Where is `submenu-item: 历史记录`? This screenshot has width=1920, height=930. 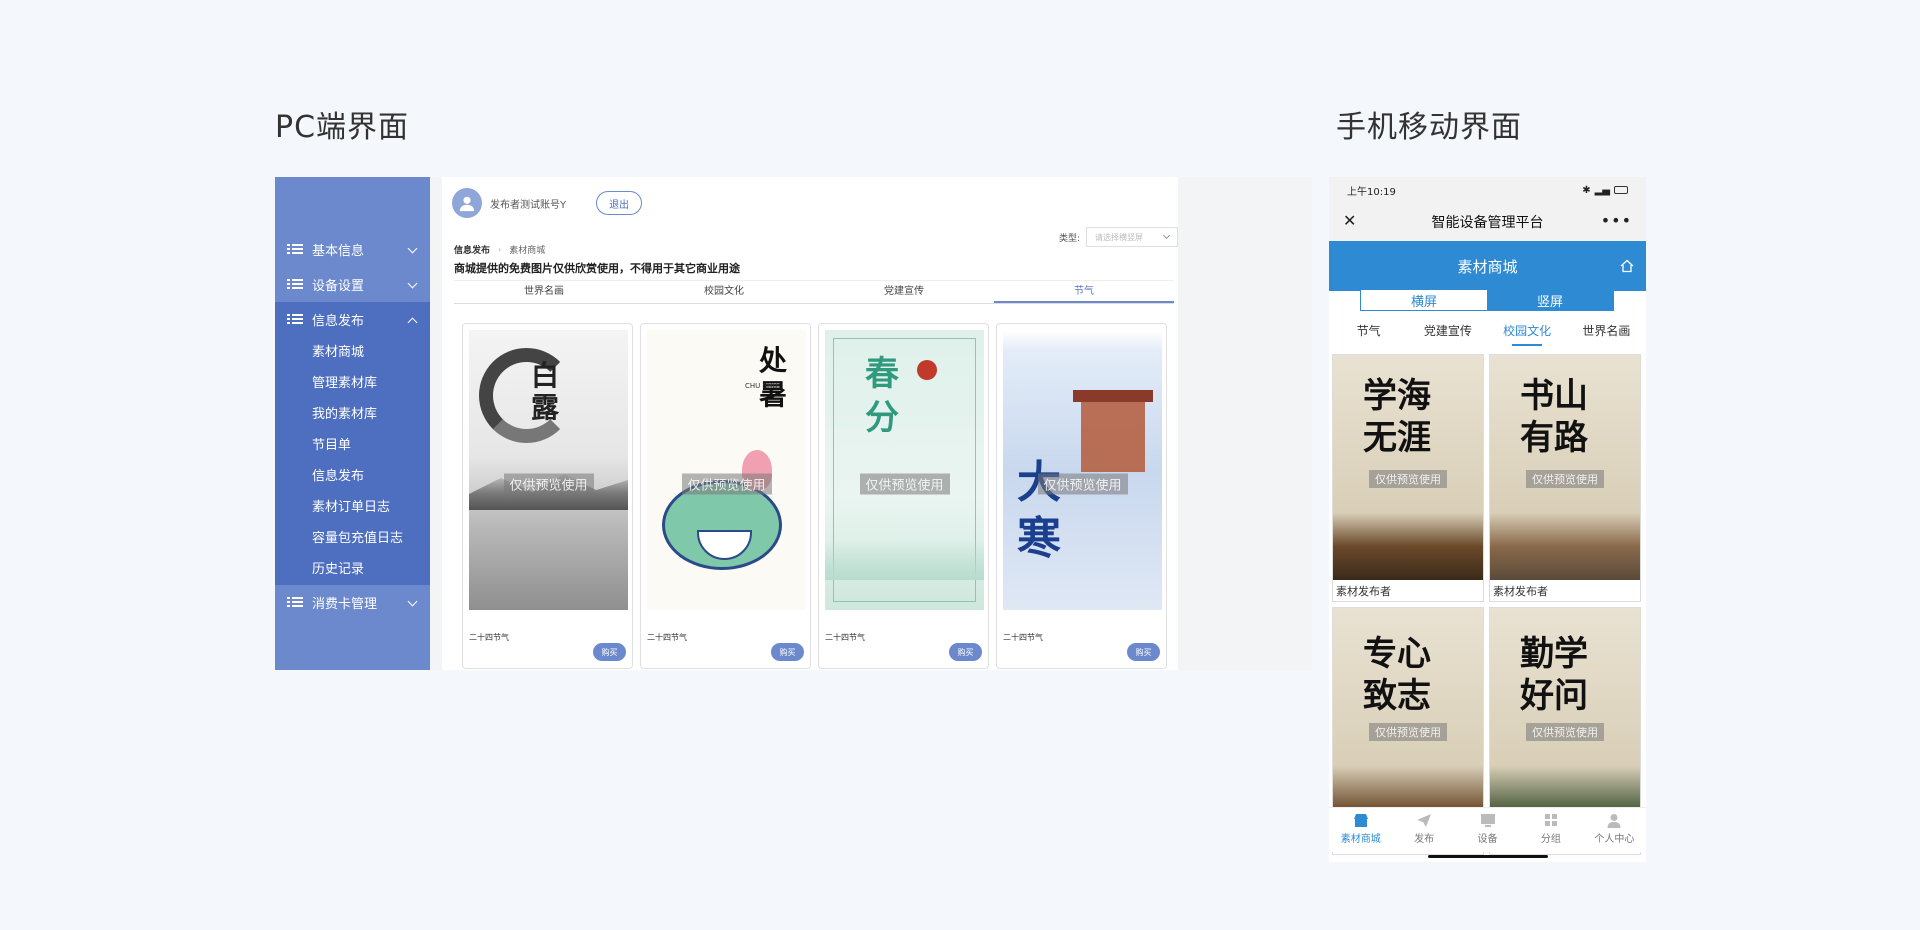
submenu-item: 历史记录 is located at coordinates (352, 569).